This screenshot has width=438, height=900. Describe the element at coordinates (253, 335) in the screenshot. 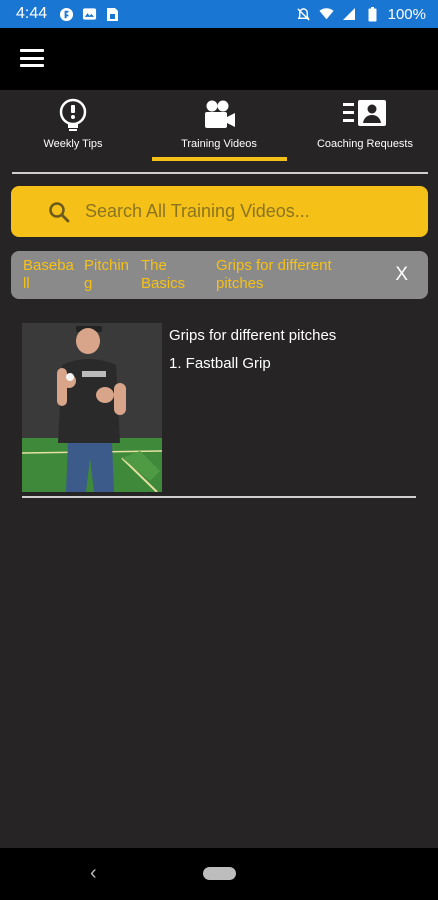

I see `video-title: Grips for different pitches` at that location.